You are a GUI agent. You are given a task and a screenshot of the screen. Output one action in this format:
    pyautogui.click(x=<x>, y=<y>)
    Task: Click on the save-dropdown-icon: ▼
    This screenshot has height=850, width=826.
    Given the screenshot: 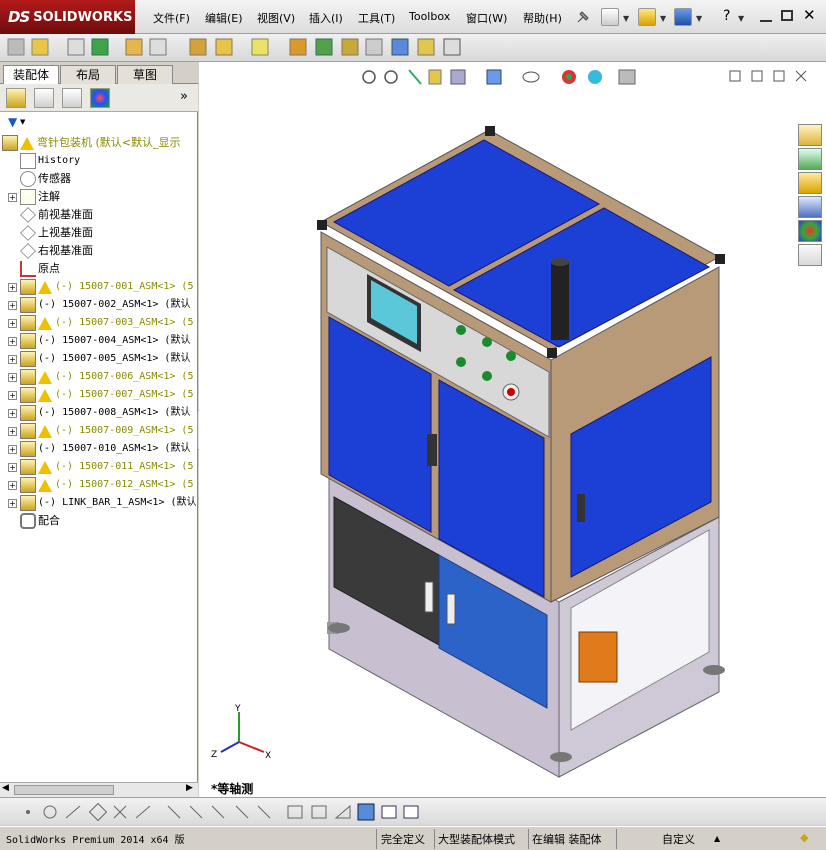 What is the action you would take?
    pyautogui.click(x=699, y=18)
    